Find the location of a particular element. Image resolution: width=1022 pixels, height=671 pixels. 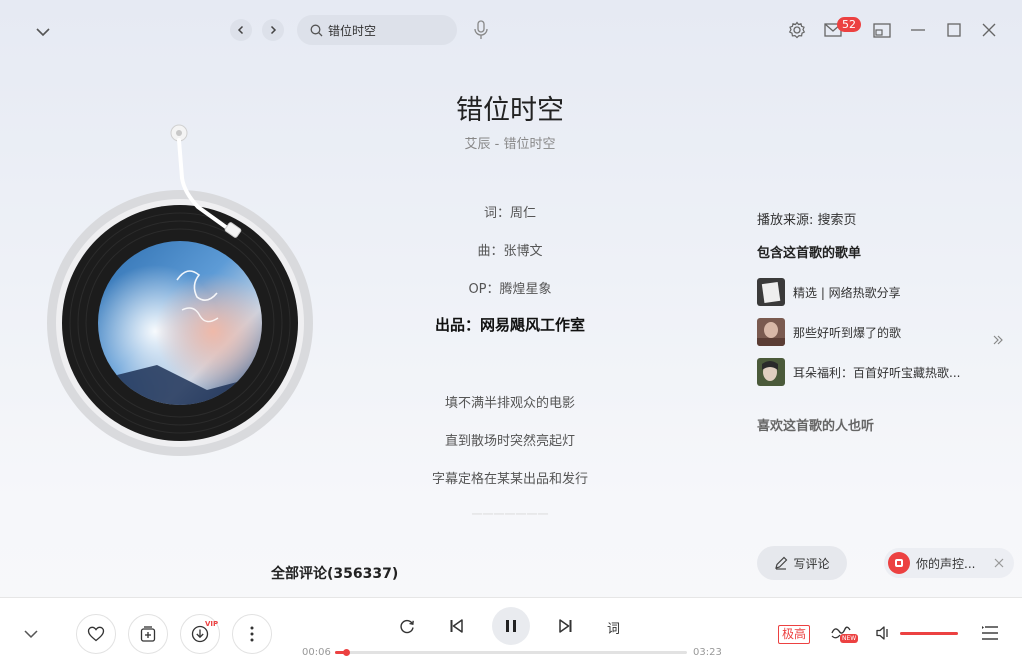

song-title: 错位时空 is located at coordinates (510, 110).